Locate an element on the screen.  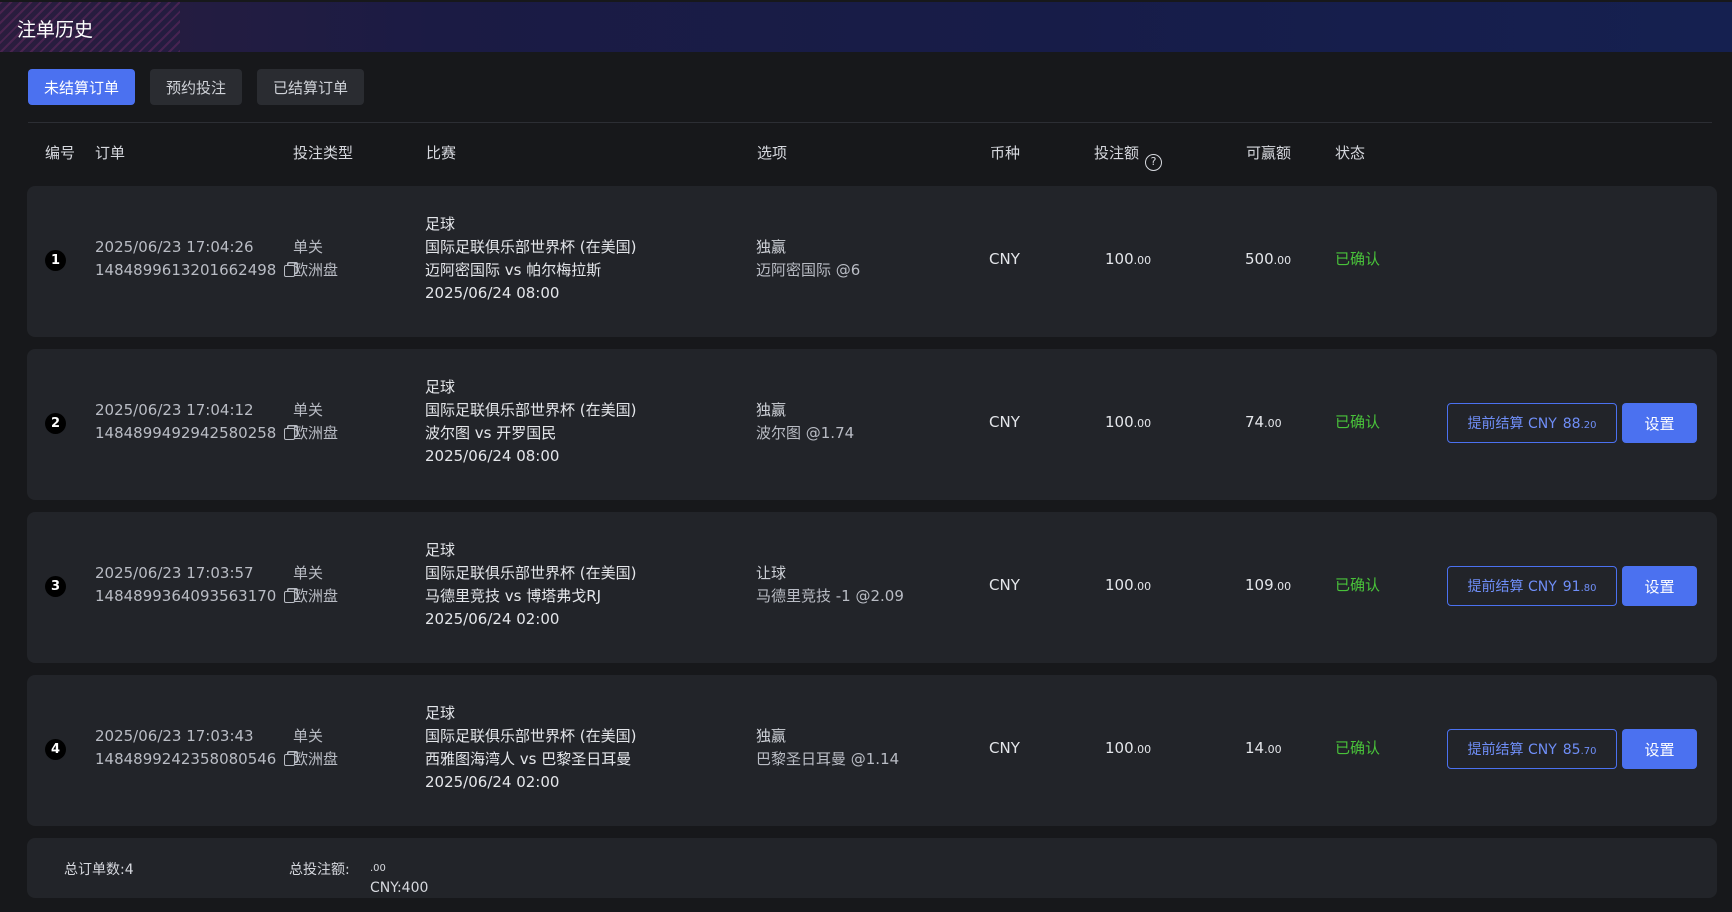
col-header-currency: 币种 is located at coordinates (1005, 153).